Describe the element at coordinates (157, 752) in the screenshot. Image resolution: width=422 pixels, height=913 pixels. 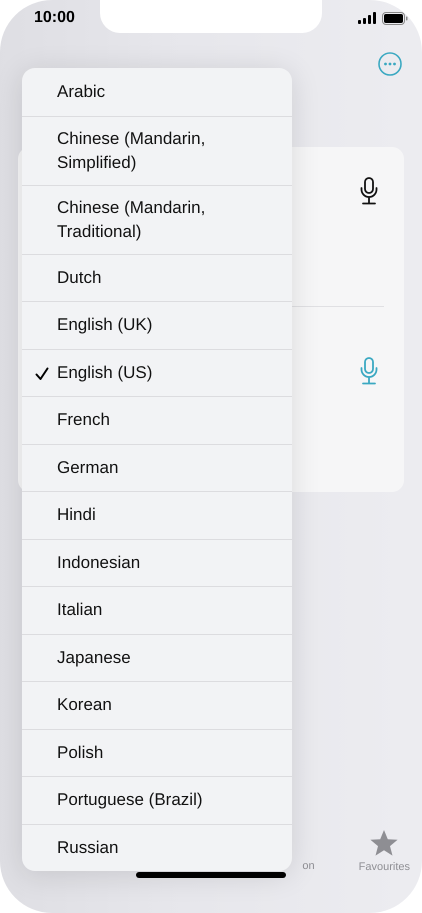
I see `menu-item: Polish` at that location.